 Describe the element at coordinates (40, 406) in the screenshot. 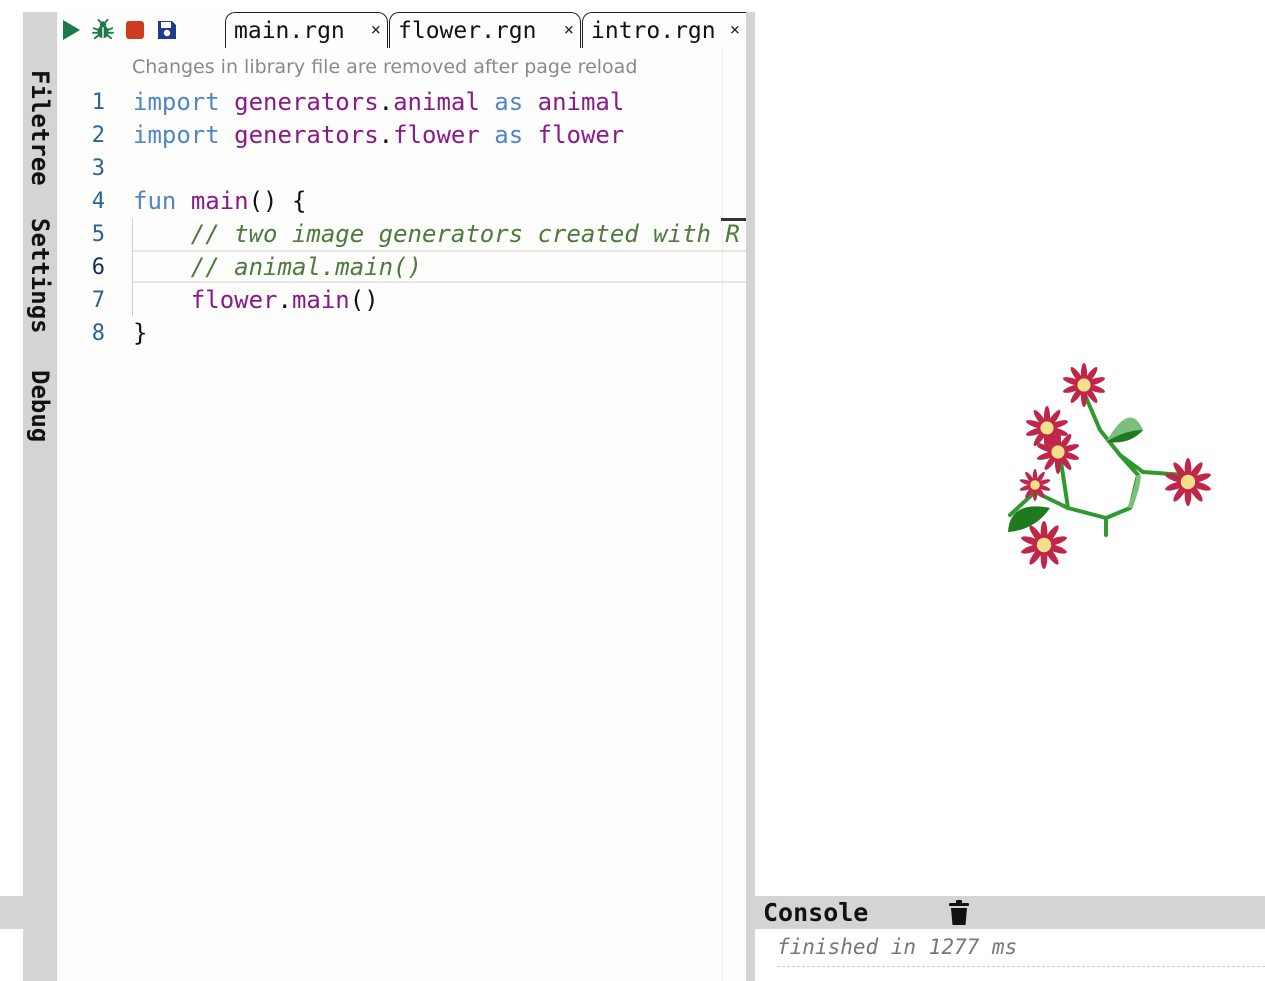

I see `side-tab-debug: Debug` at that location.